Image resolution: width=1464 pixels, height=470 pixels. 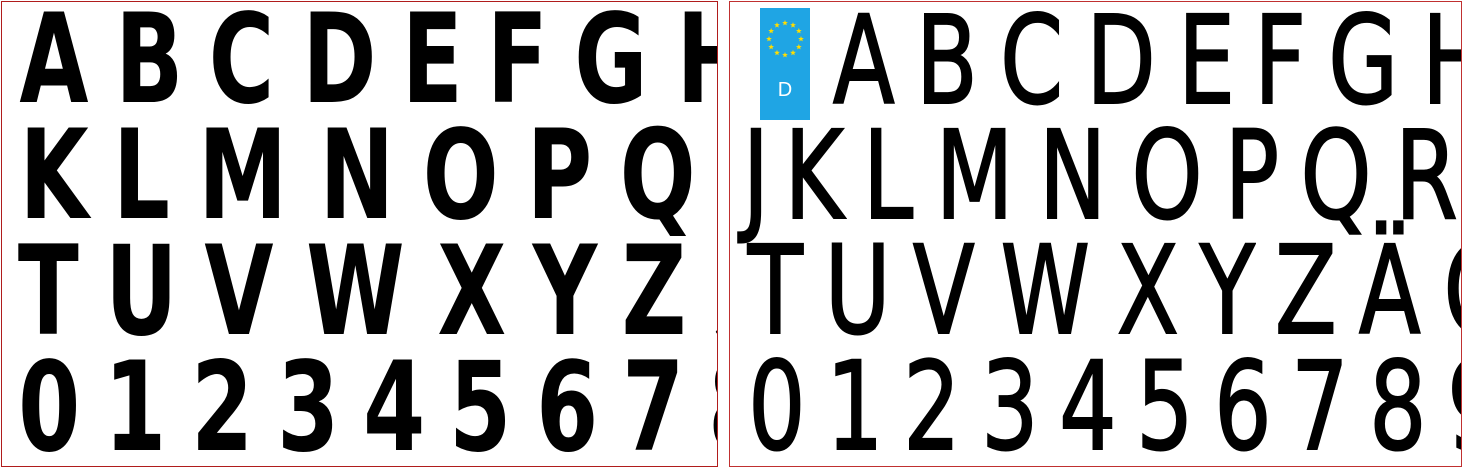 What do you see at coordinates (814, 176) in the screenshot?
I see `glyph: K` at bounding box center [814, 176].